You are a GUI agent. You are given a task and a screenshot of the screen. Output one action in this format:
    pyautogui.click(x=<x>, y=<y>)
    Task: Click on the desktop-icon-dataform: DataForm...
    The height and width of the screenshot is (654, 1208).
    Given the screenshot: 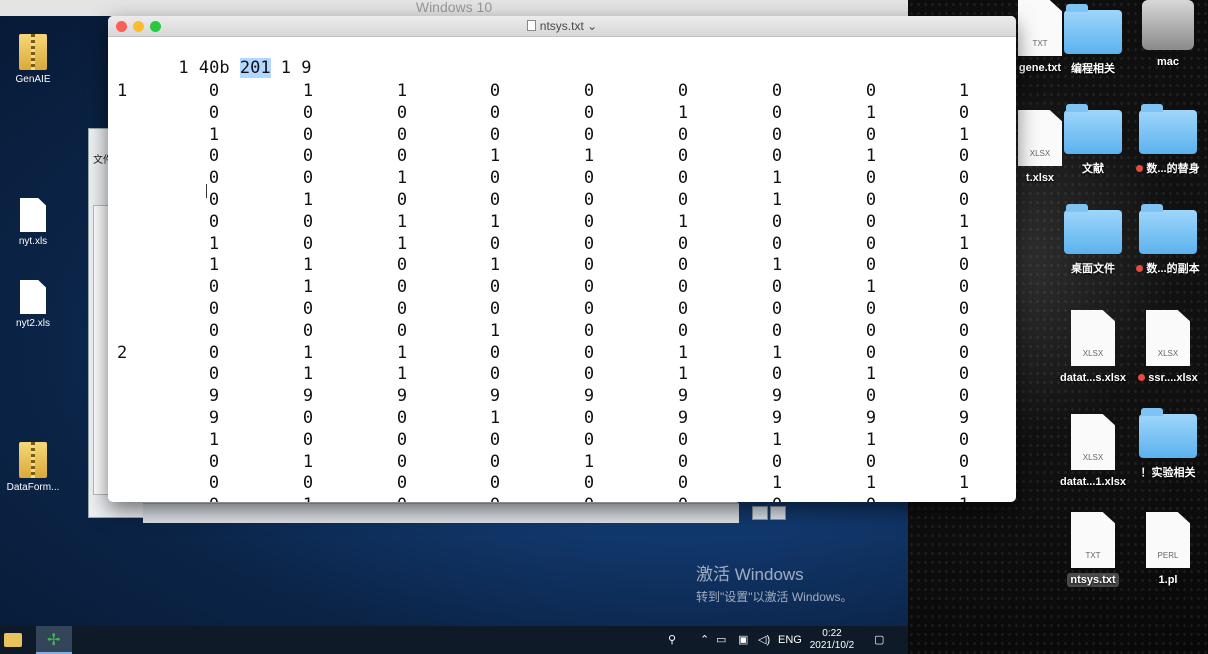 What is the action you would take?
    pyautogui.click(x=34, y=467)
    